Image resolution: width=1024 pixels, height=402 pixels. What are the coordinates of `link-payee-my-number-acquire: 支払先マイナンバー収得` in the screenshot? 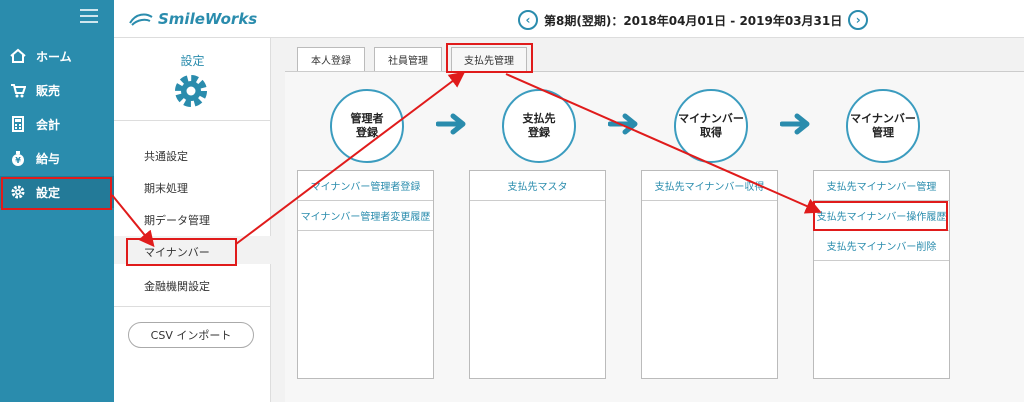 It's located at (709, 186).